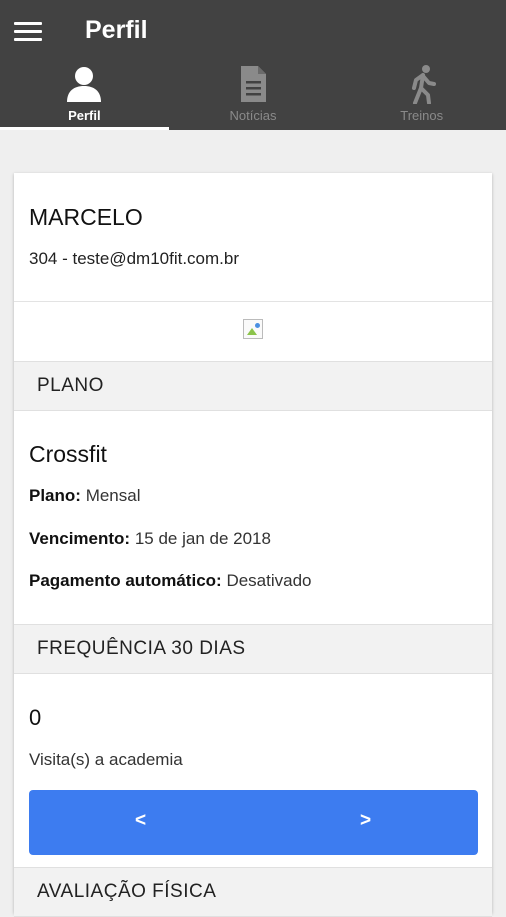 The width and height of the screenshot is (506, 917). Describe the element at coordinates (253, 84) in the screenshot. I see `document-icon` at that location.